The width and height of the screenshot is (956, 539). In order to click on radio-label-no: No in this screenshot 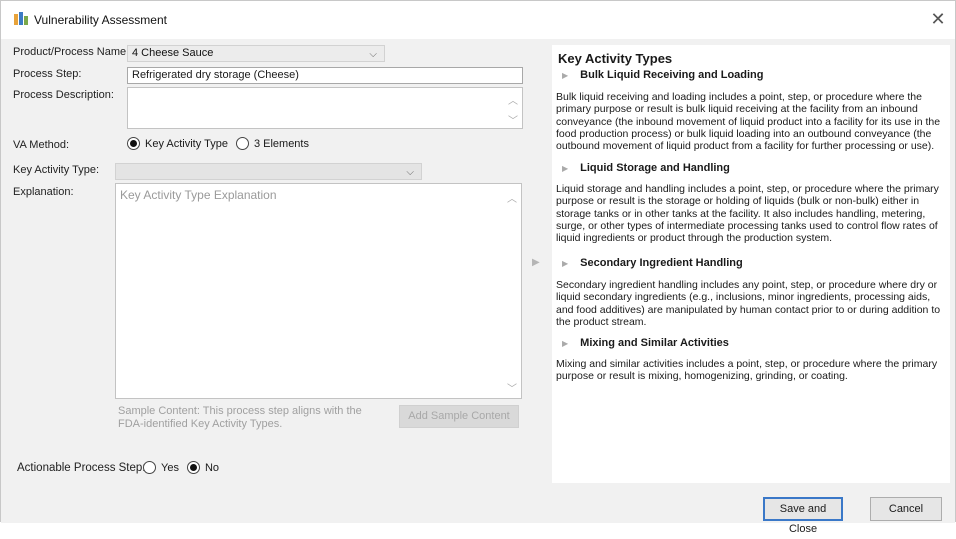, I will do `click(212, 467)`.